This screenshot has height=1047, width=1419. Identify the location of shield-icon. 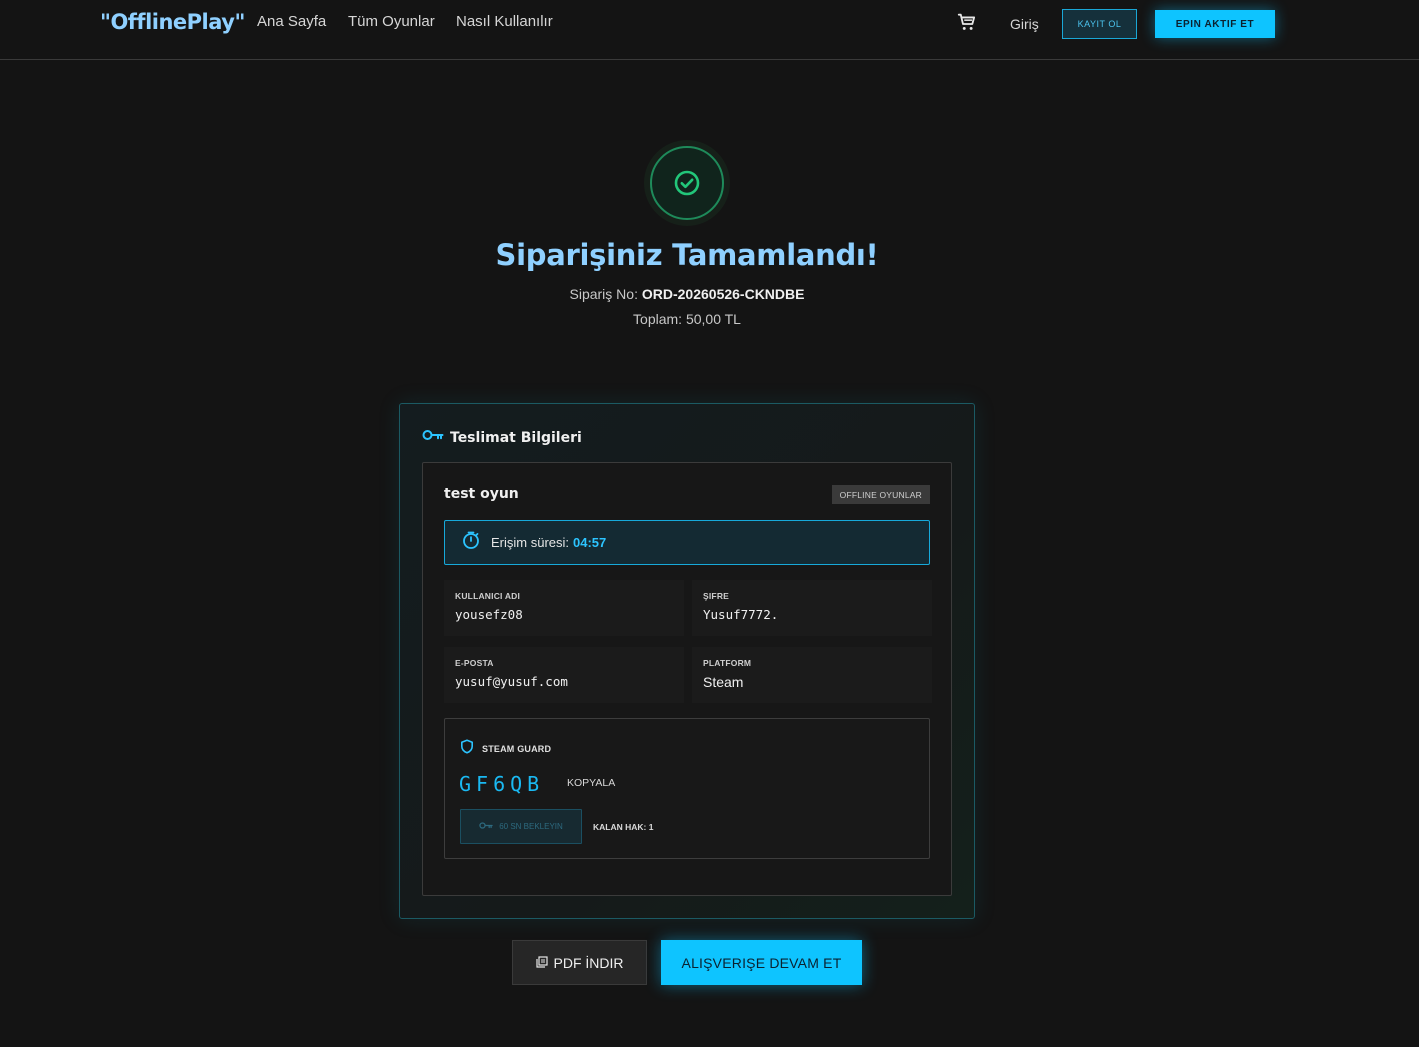
(467, 749).